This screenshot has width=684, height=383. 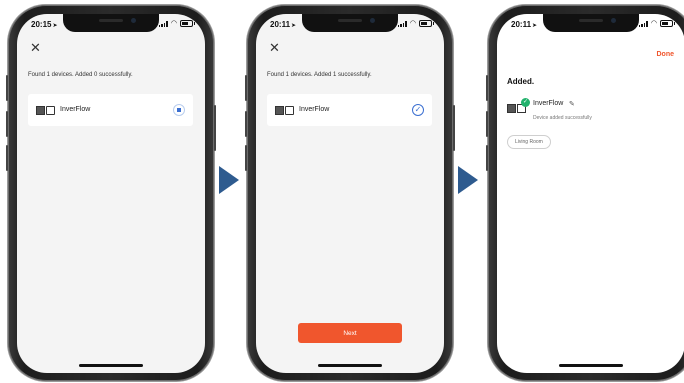 What do you see at coordinates (666, 54) in the screenshot?
I see `done-button: Done` at bounding box center [666, 54].